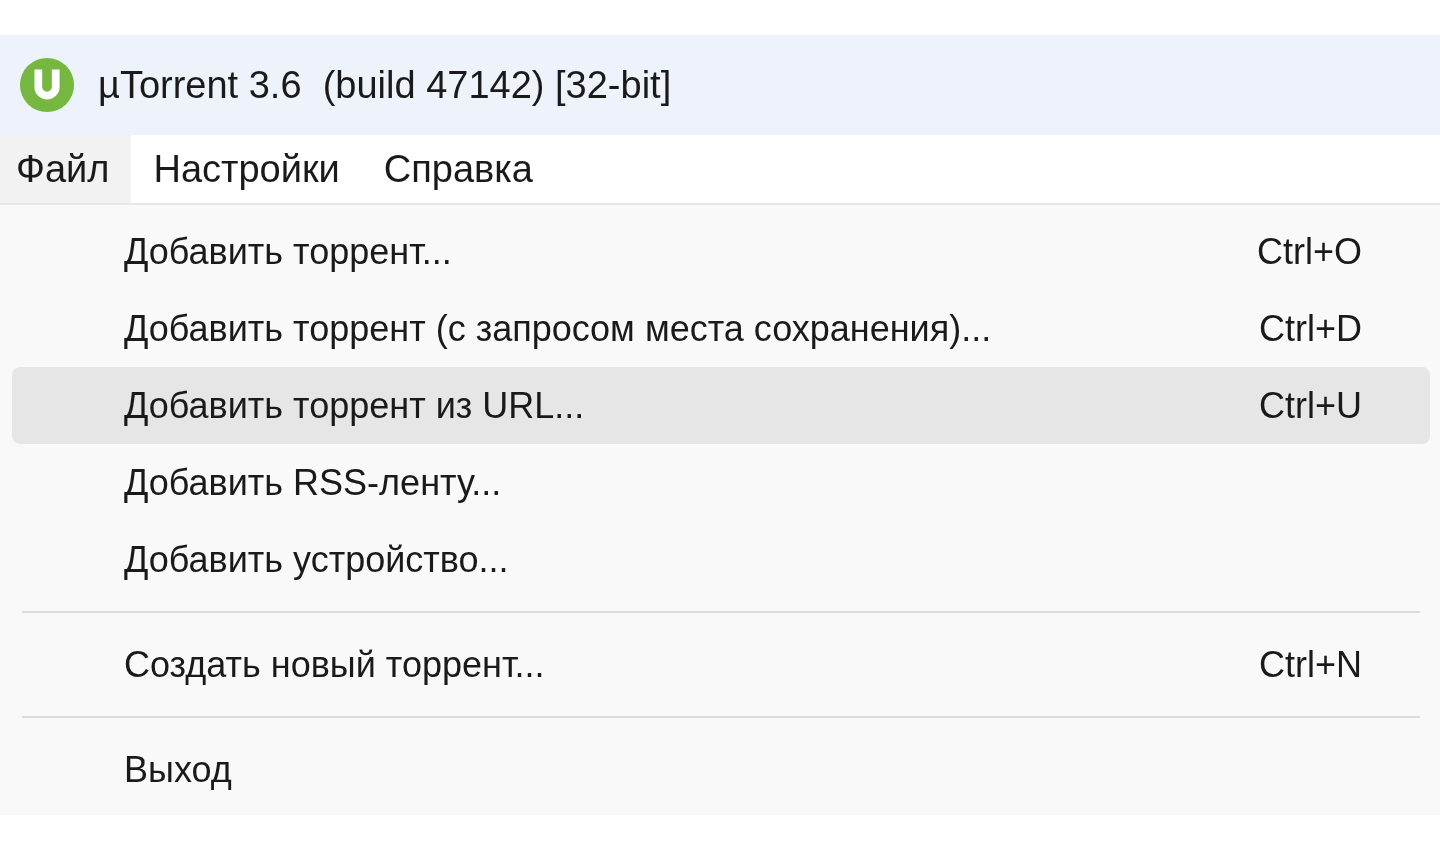 Image resolution: width=1440 pixels, height=850 pixels. Describe the element at coordinates (721, 769) in the screenshot. I see `menu-item: Выход` at that location.